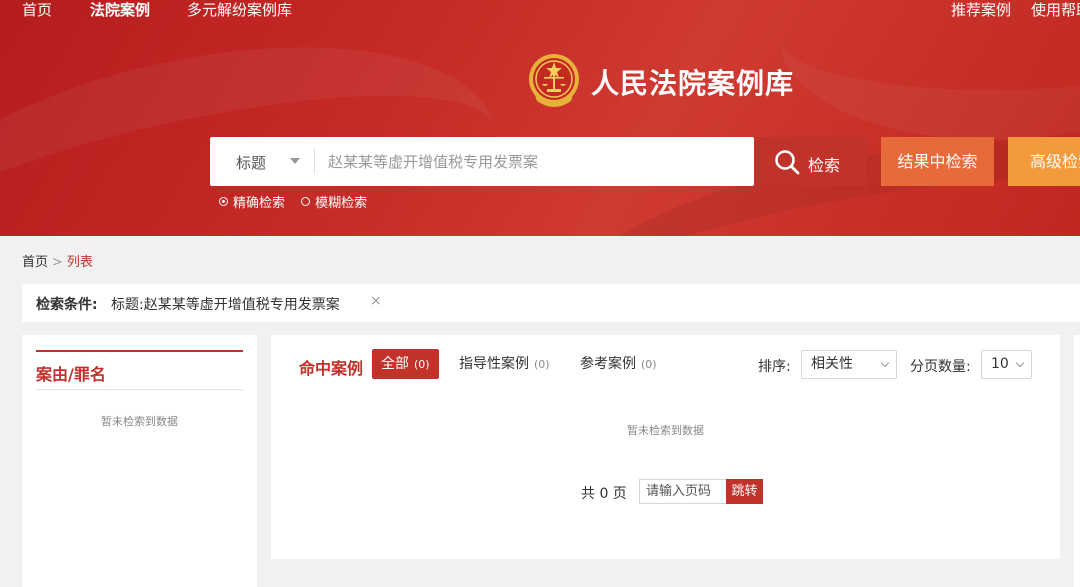 The image size is (1080, 587). I want to click on tab-guiding-cases: 指导性案例 (0), so click(504, 364).